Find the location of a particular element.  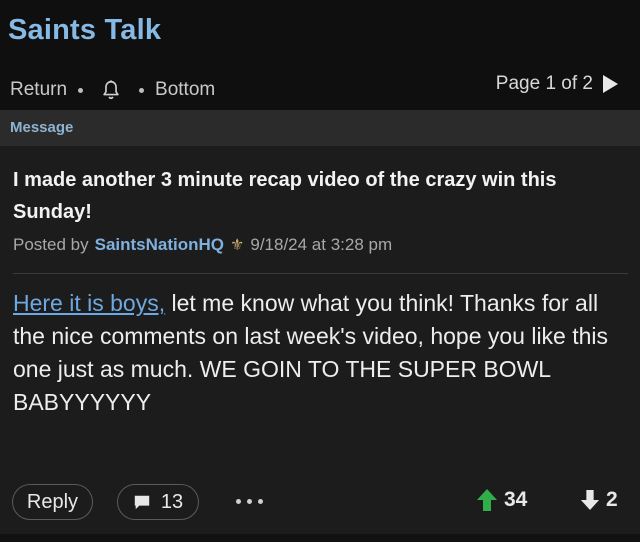

bottom-strip is located at coordinates (320, 538).